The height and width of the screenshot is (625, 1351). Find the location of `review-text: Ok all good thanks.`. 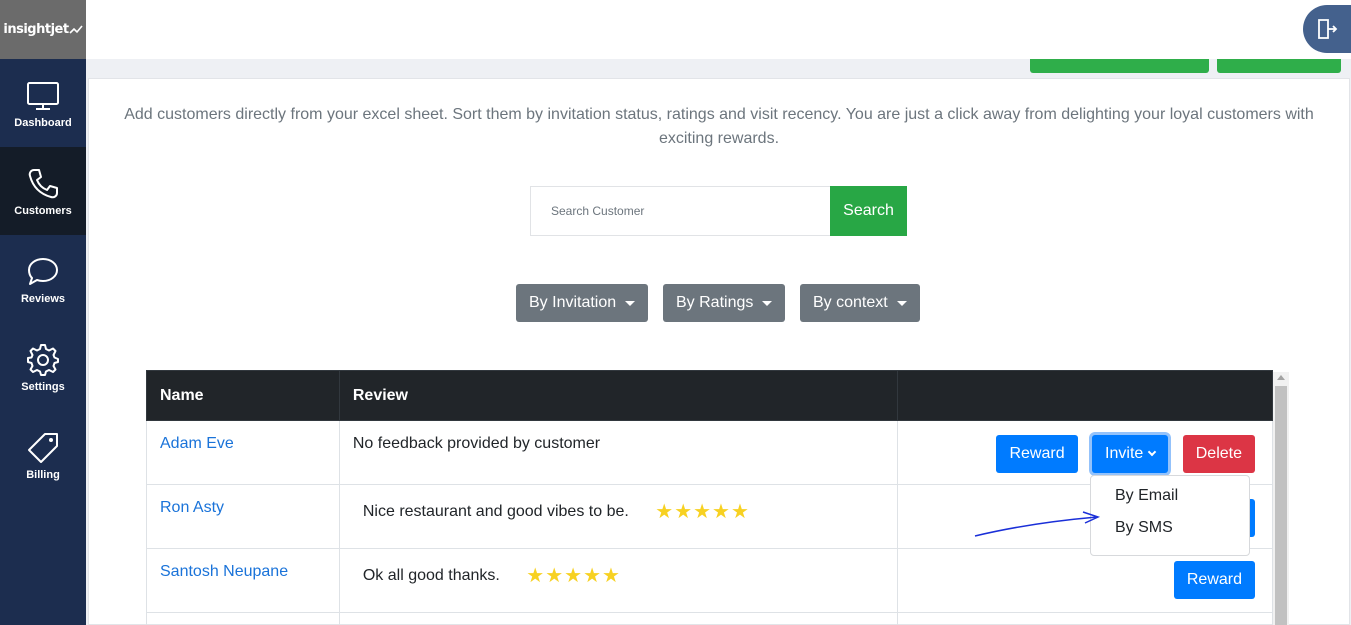

review-text: Ok all good thanks. is located at coordinates (431, 575).